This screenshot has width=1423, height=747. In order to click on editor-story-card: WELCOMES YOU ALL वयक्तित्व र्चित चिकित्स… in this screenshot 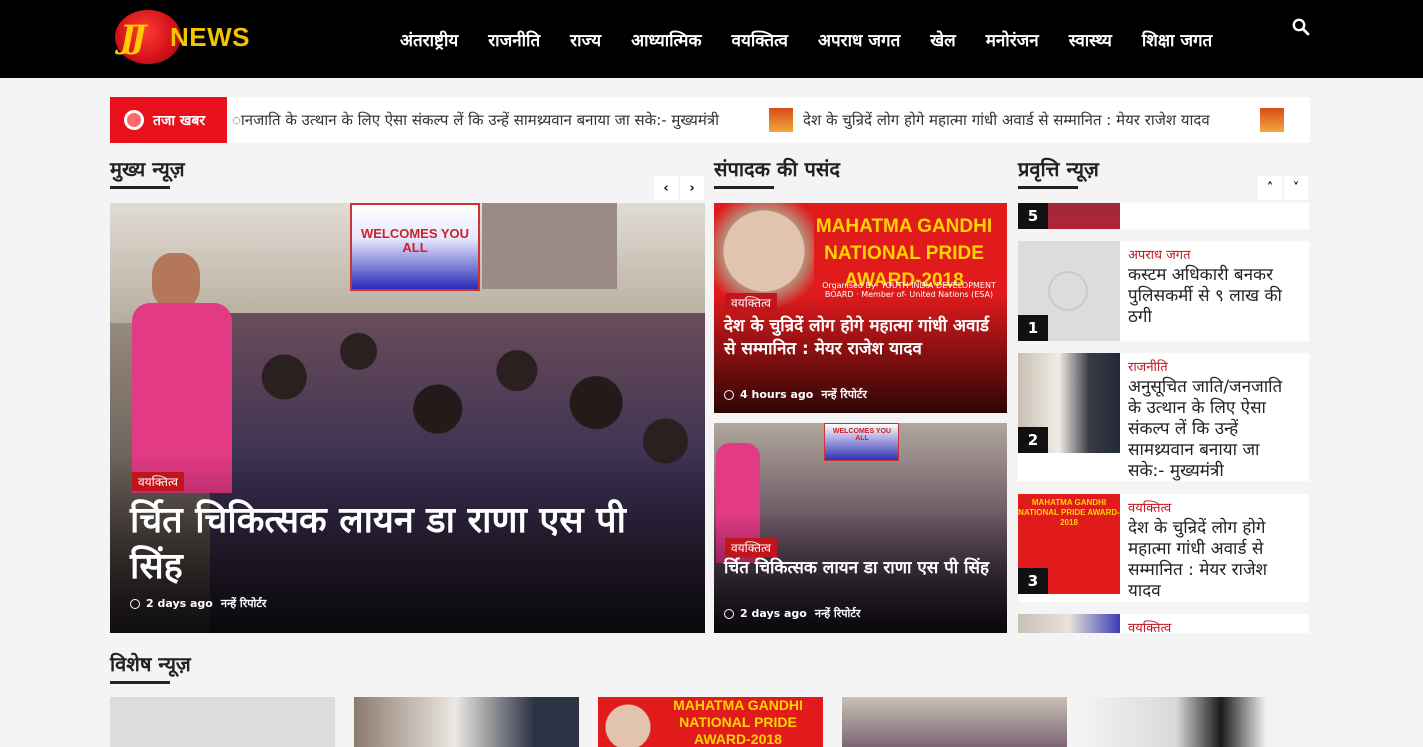, I will do `click(860, 528)`.